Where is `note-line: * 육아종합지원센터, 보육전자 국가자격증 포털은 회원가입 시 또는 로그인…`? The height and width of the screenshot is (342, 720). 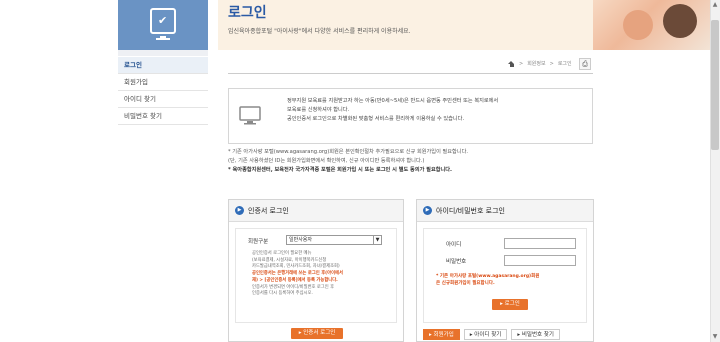
note-line: * 육아종합지원센터, 보육전자 국가자격증 포털은 회원가입 시 또는 로그인… is located at coordinates (340, 170).